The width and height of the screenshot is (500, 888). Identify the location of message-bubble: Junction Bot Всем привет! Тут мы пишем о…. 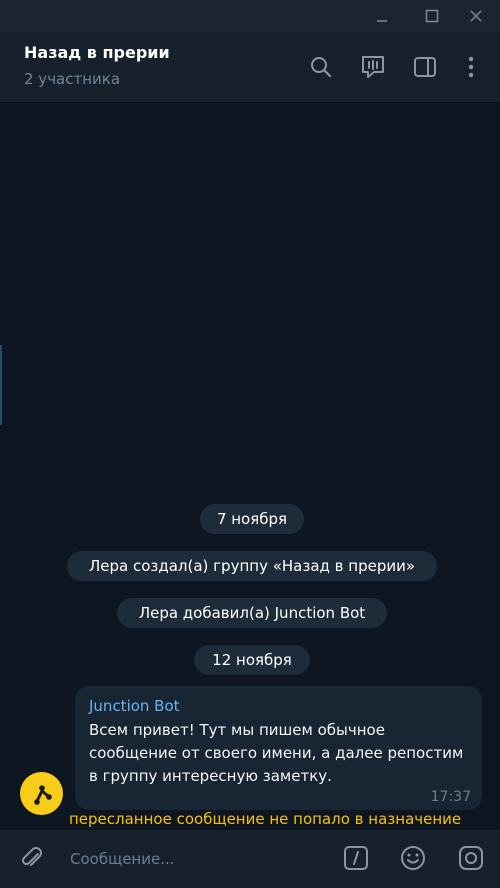
(278, 748).